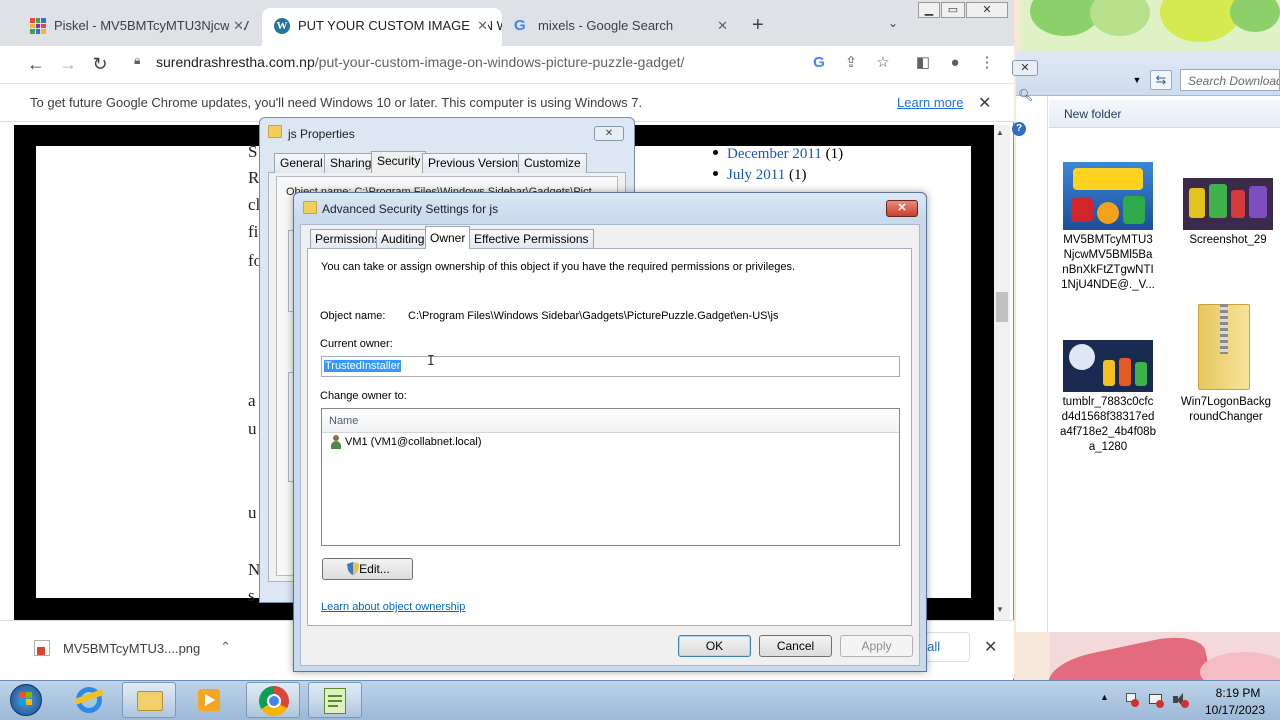 This screenshot has width=1280, height=720. What do you see at coordinates (1032, 364) in the screenshot?
I see `explorer-nav-pane` at bounding box center [1032, 364].